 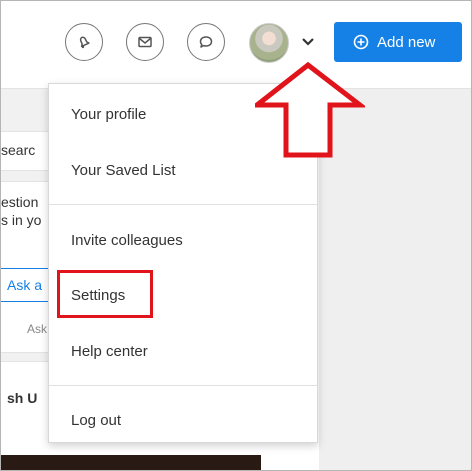 I want to click on search-fragment: searc, so click(x=18, y=150).